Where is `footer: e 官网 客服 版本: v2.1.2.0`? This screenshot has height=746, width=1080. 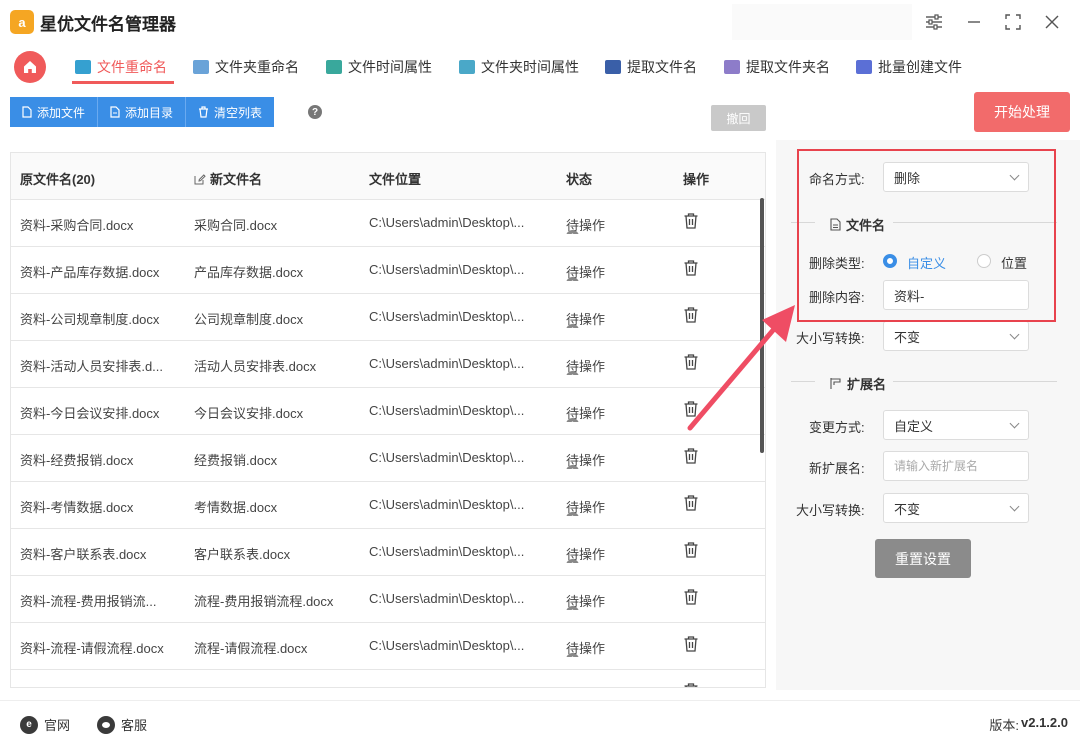
footer: e 官网 客服 版本: v2.1.2.0 is located at coordinates (540, 723).